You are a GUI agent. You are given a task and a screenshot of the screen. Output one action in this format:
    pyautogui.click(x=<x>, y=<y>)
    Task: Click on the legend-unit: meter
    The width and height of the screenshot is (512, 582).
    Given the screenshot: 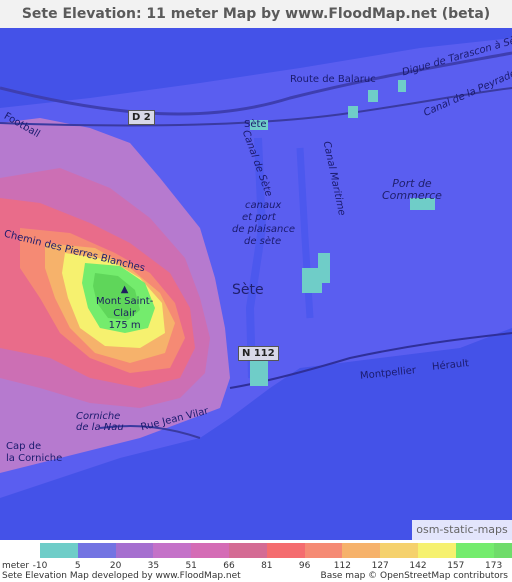 What is the action you would take?
    pyautogui.click(x=16, y=566)
    